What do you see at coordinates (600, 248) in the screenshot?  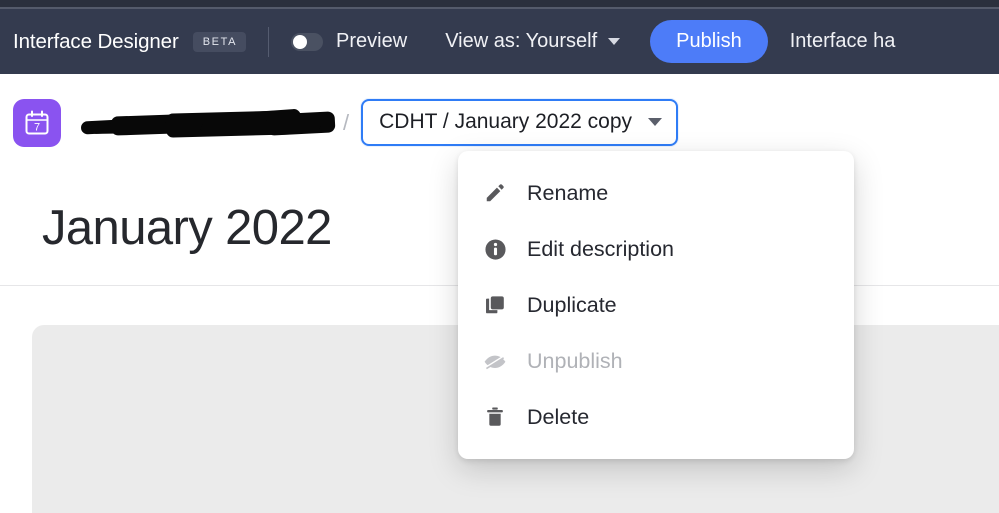 I see `menu-item-label: Edit description` at bounding box center [600, 248].